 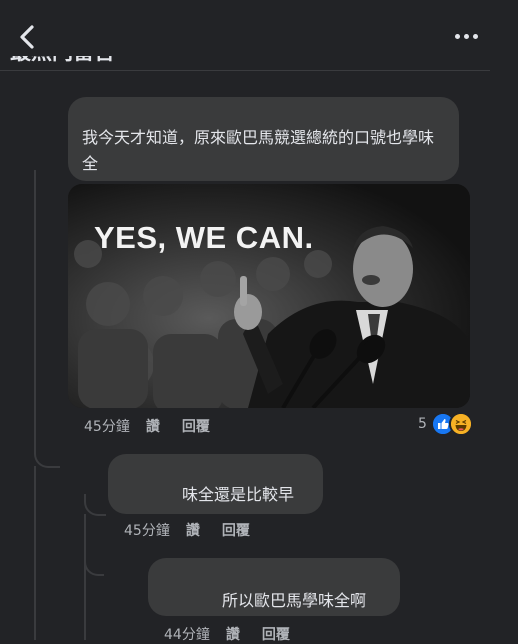 What do you see at coordinates (445, 424) in the screenshot?
I see `reactions-summary: 5` at bounding box center [445, 424].